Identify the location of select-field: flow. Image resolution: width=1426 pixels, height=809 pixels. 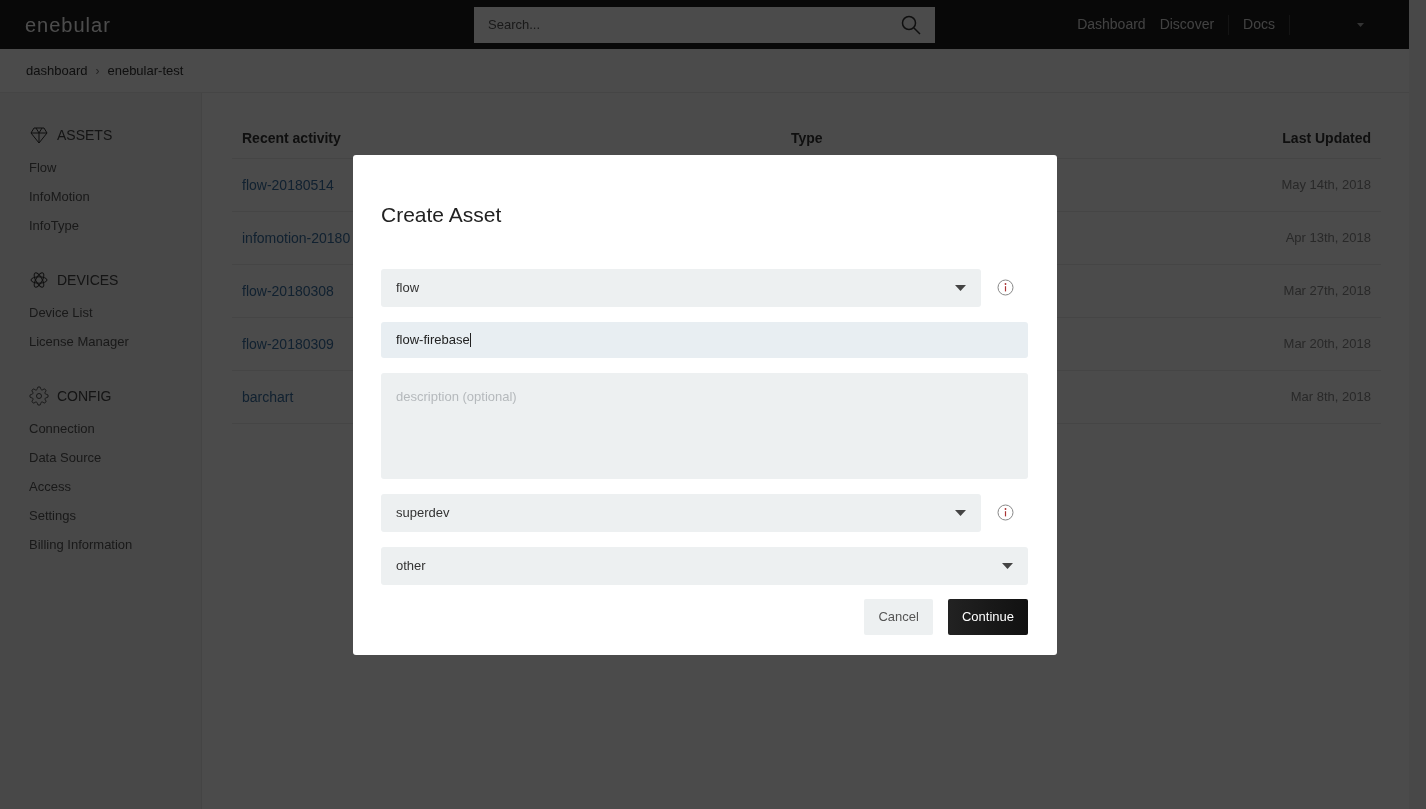
(681, 287).